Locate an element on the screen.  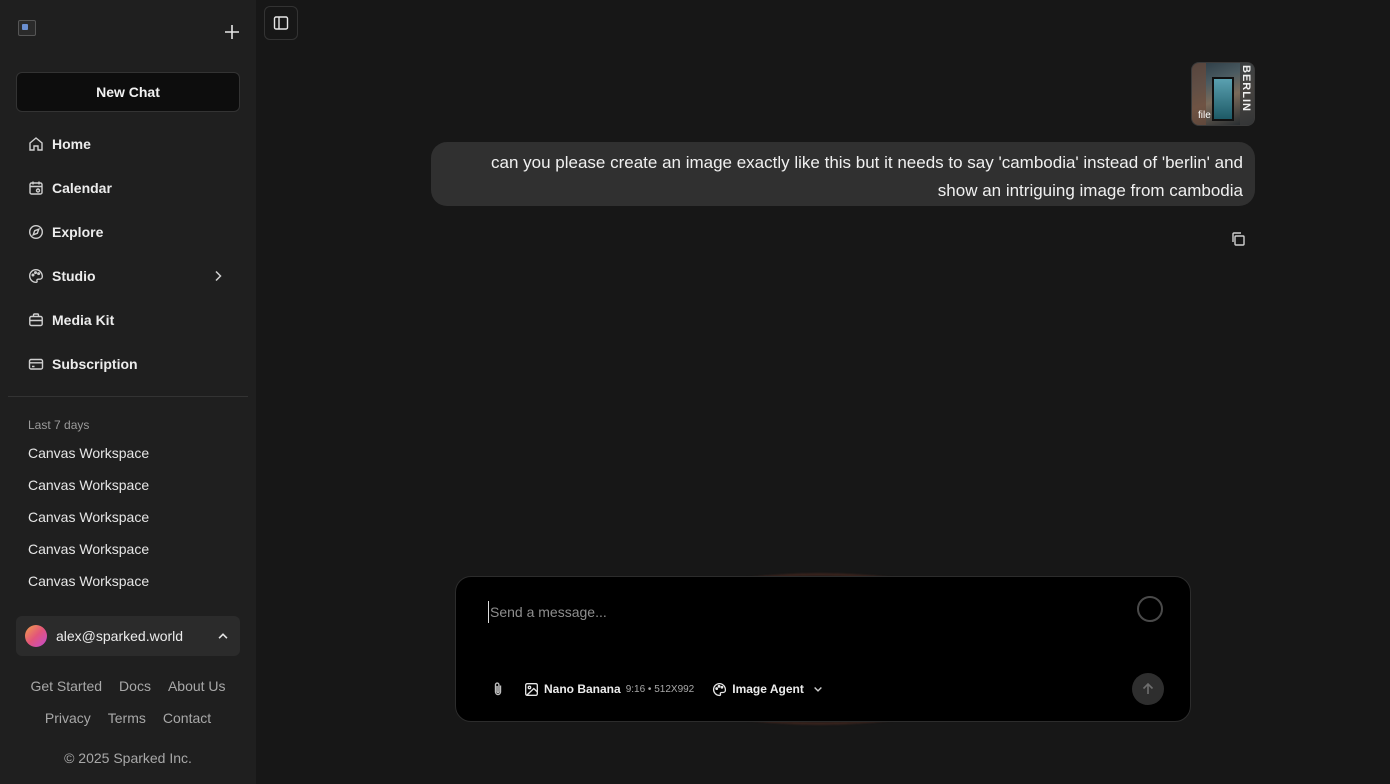
footer-links-row: Privacy Terms Contact is located at coordinates (128, 718).